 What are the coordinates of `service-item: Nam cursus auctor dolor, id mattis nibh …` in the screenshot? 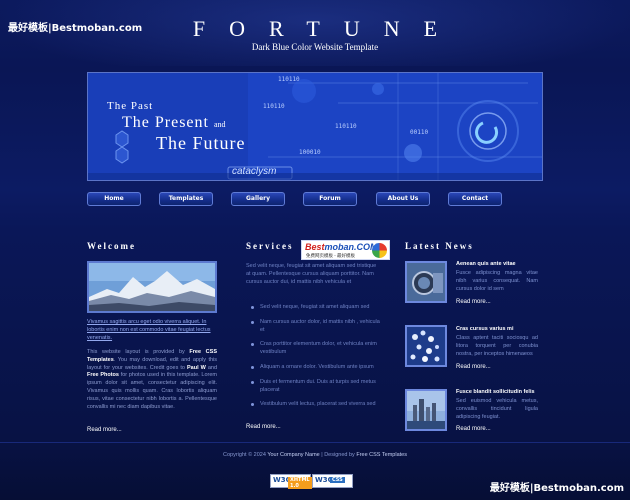 It's located at (313, 327).